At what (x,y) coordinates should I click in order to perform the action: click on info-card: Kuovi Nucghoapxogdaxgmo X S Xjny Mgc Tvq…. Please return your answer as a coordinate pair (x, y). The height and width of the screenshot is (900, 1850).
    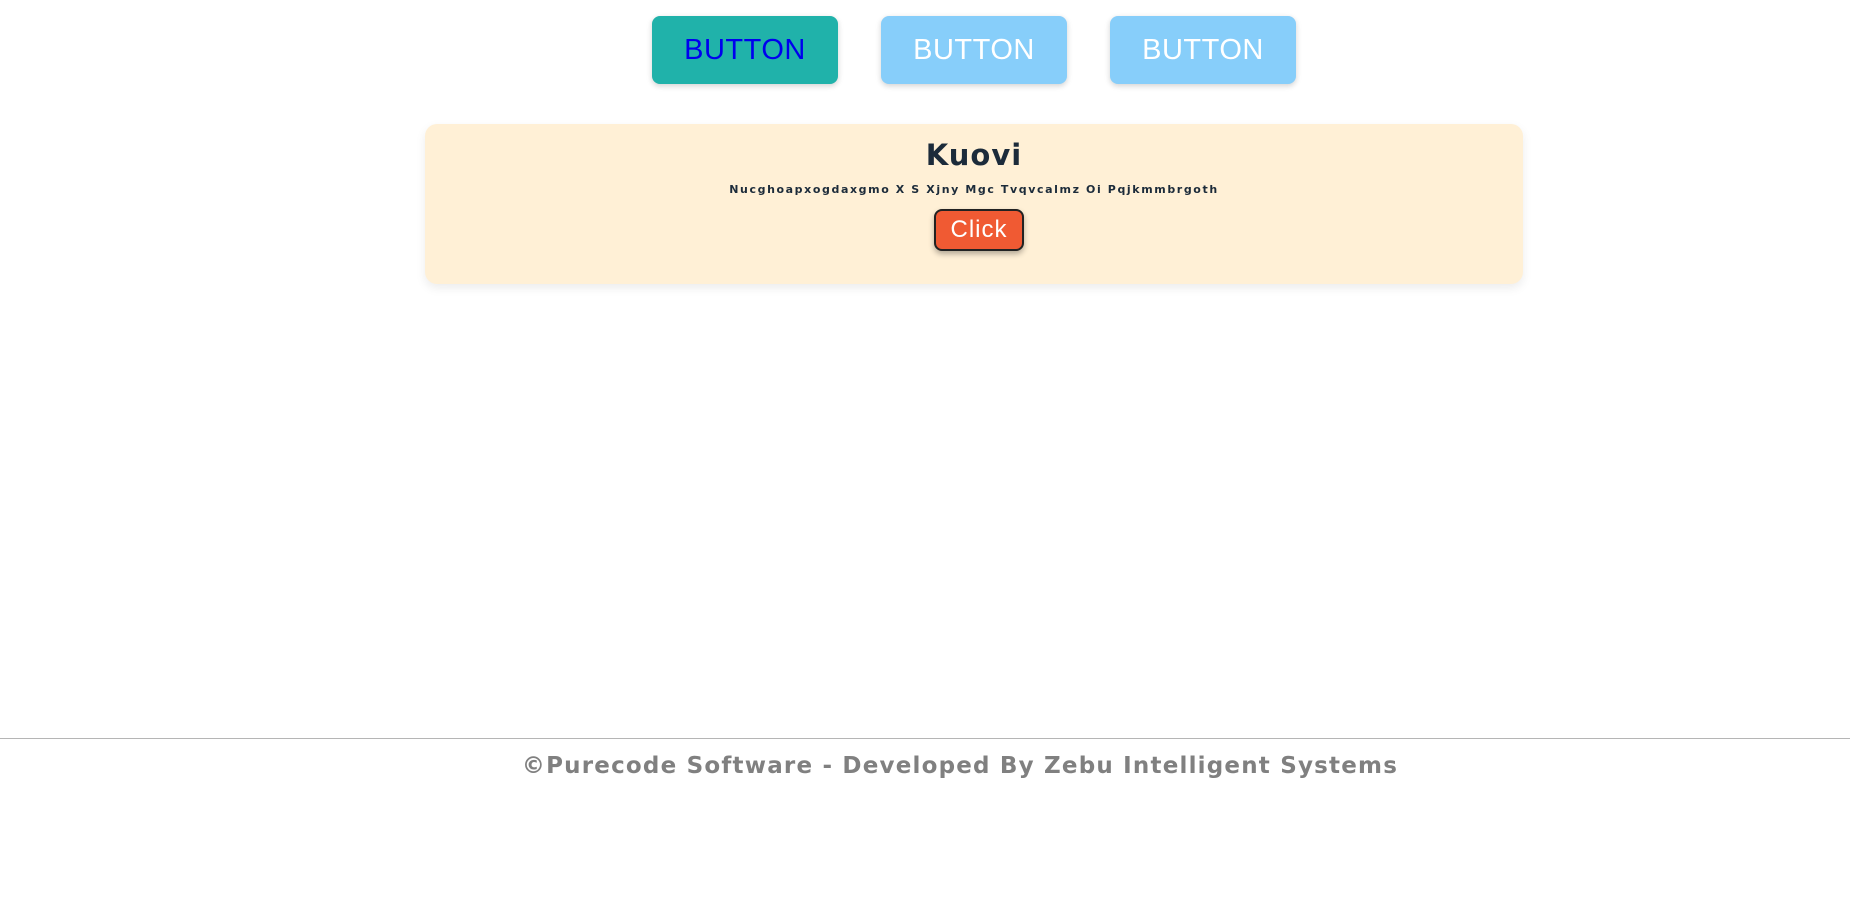
    Looking at the image, I should click on (974, 204).